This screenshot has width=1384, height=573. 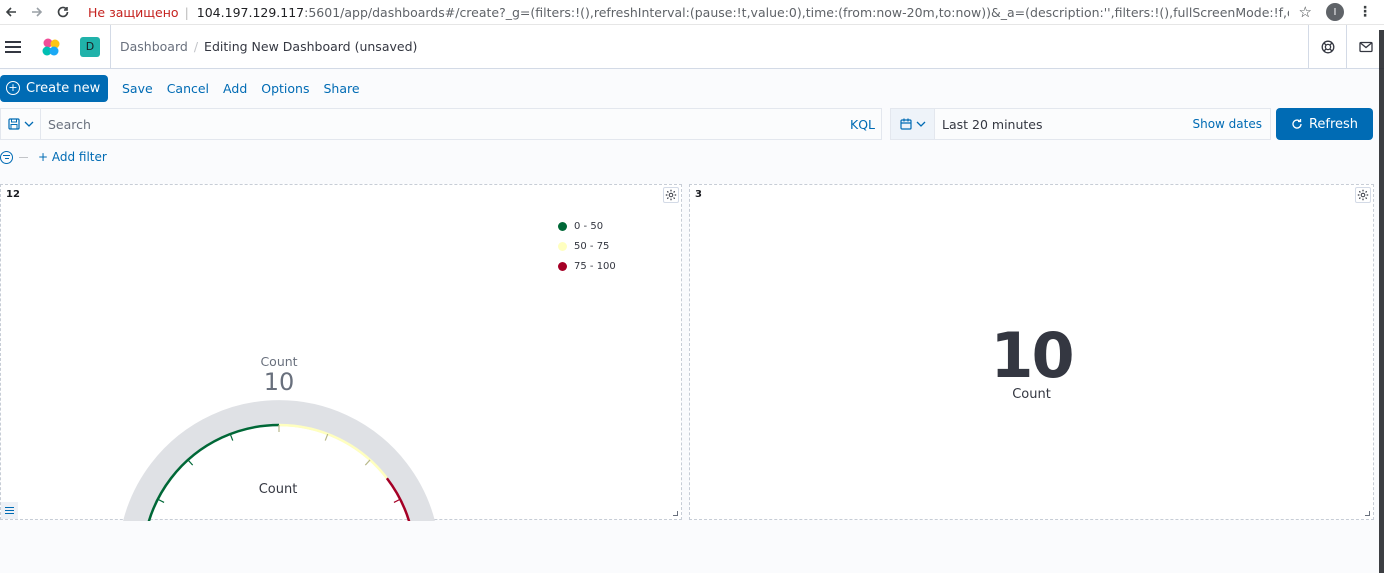 What do you see at coordinates (1297, 124) in the screenshot?
I see `refresh-icon` at bounding box center [1297, 124].